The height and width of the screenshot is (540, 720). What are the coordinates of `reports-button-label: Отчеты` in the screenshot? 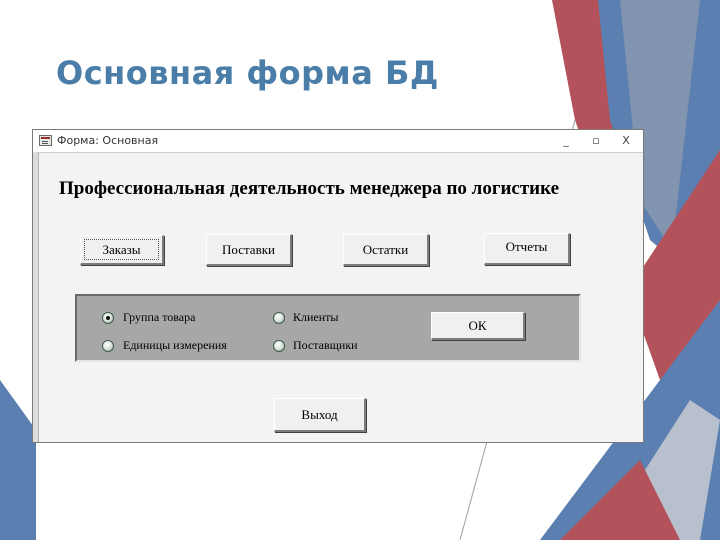 It's located at (526, 246).